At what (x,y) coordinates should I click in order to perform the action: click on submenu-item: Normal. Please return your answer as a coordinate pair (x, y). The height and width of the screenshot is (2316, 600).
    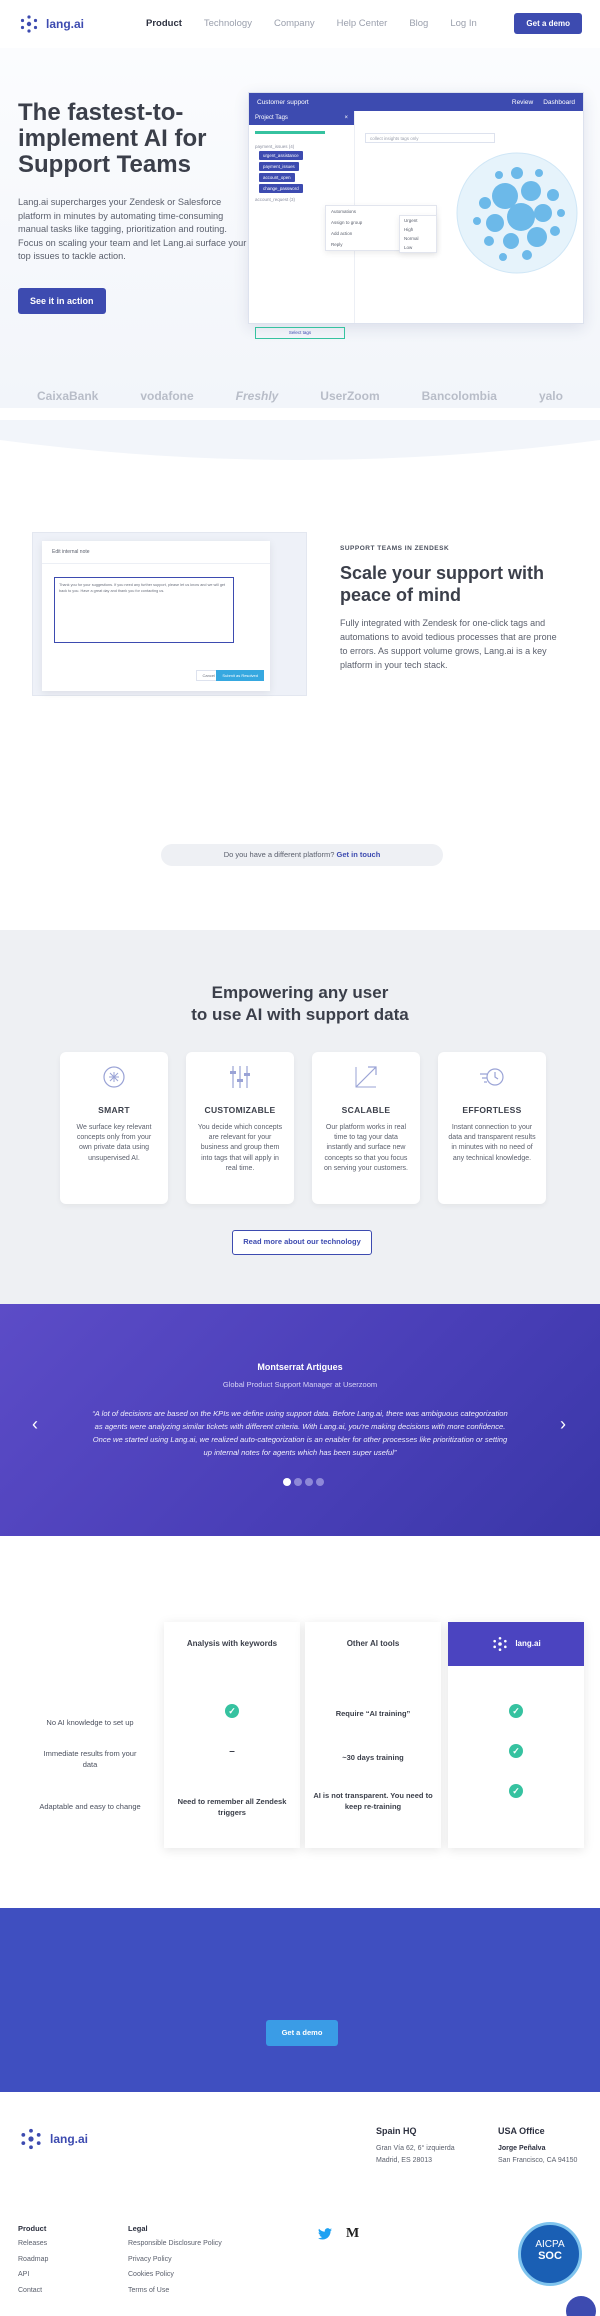
    Looking at the image, I should click on (411, 238).